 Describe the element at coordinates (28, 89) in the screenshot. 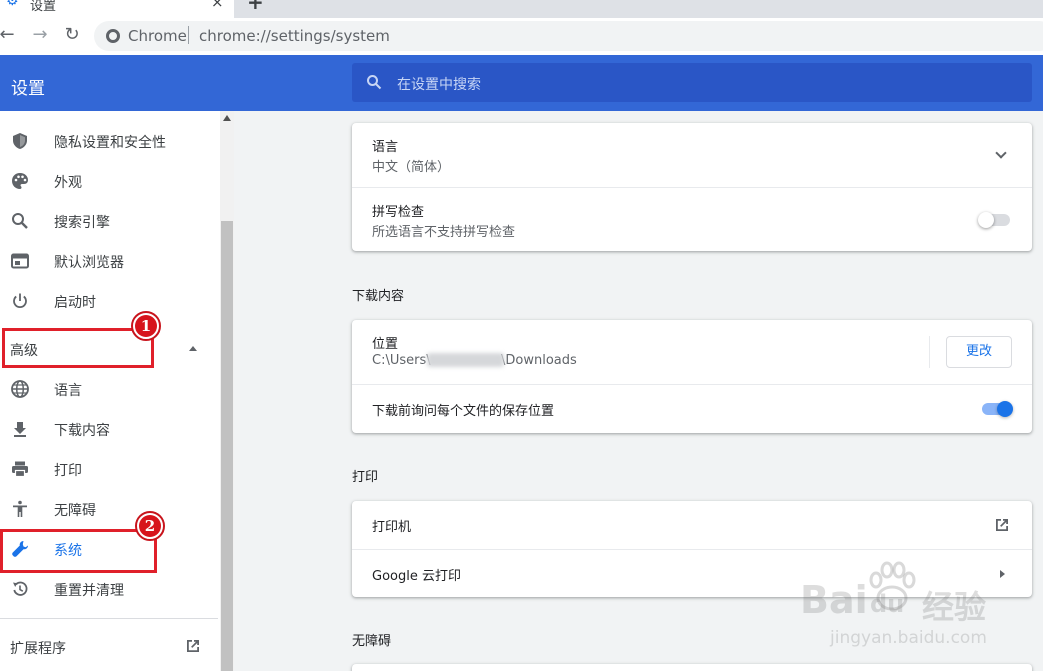

I see `page-title: 设置` at that location.